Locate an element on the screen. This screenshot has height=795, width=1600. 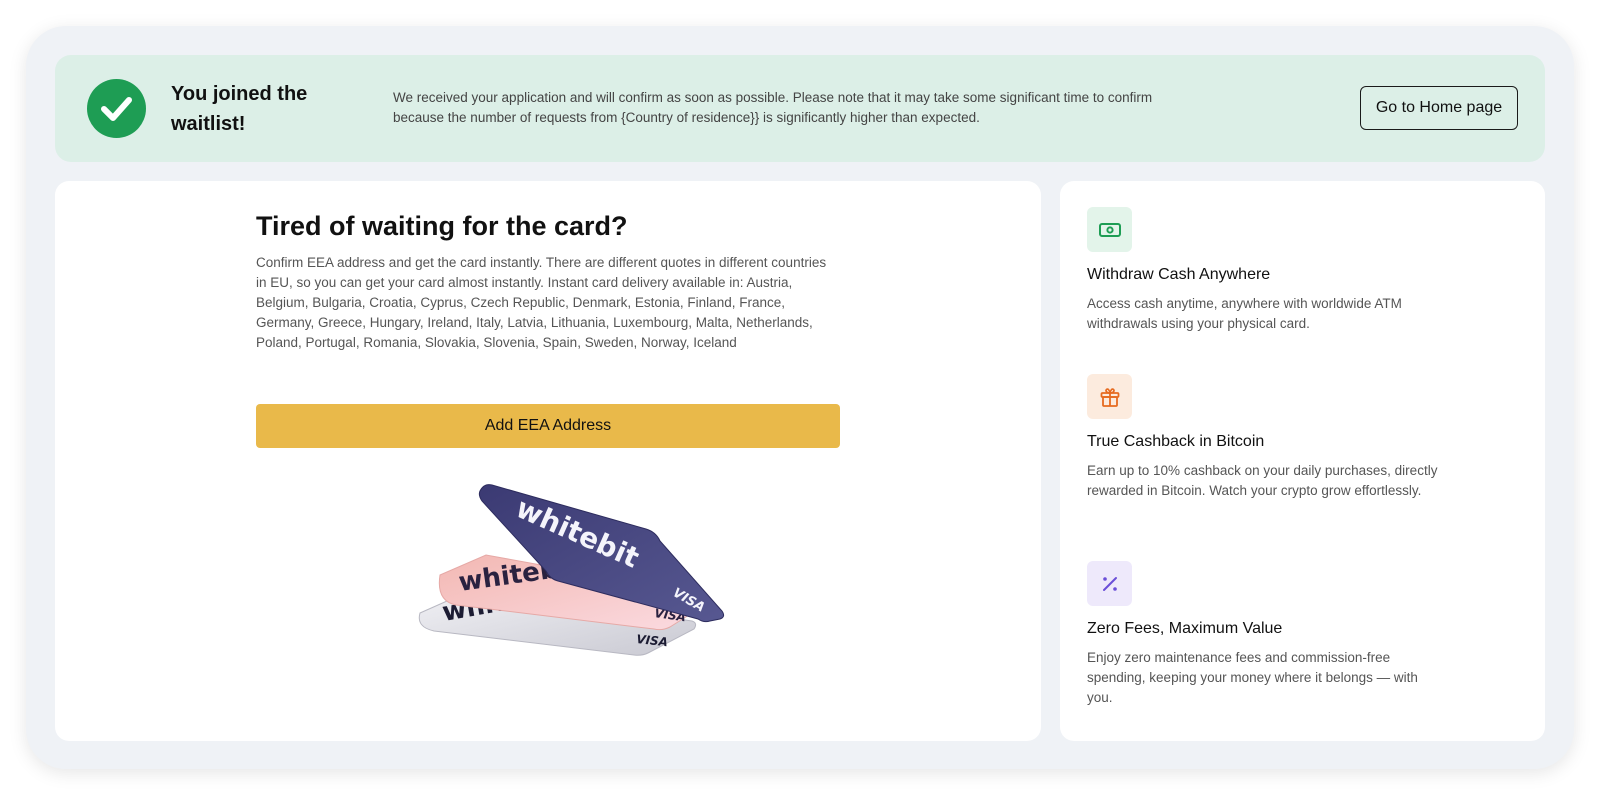
feature-title: True Cashback in Bitcoin is located at coordinates (1176, 441).